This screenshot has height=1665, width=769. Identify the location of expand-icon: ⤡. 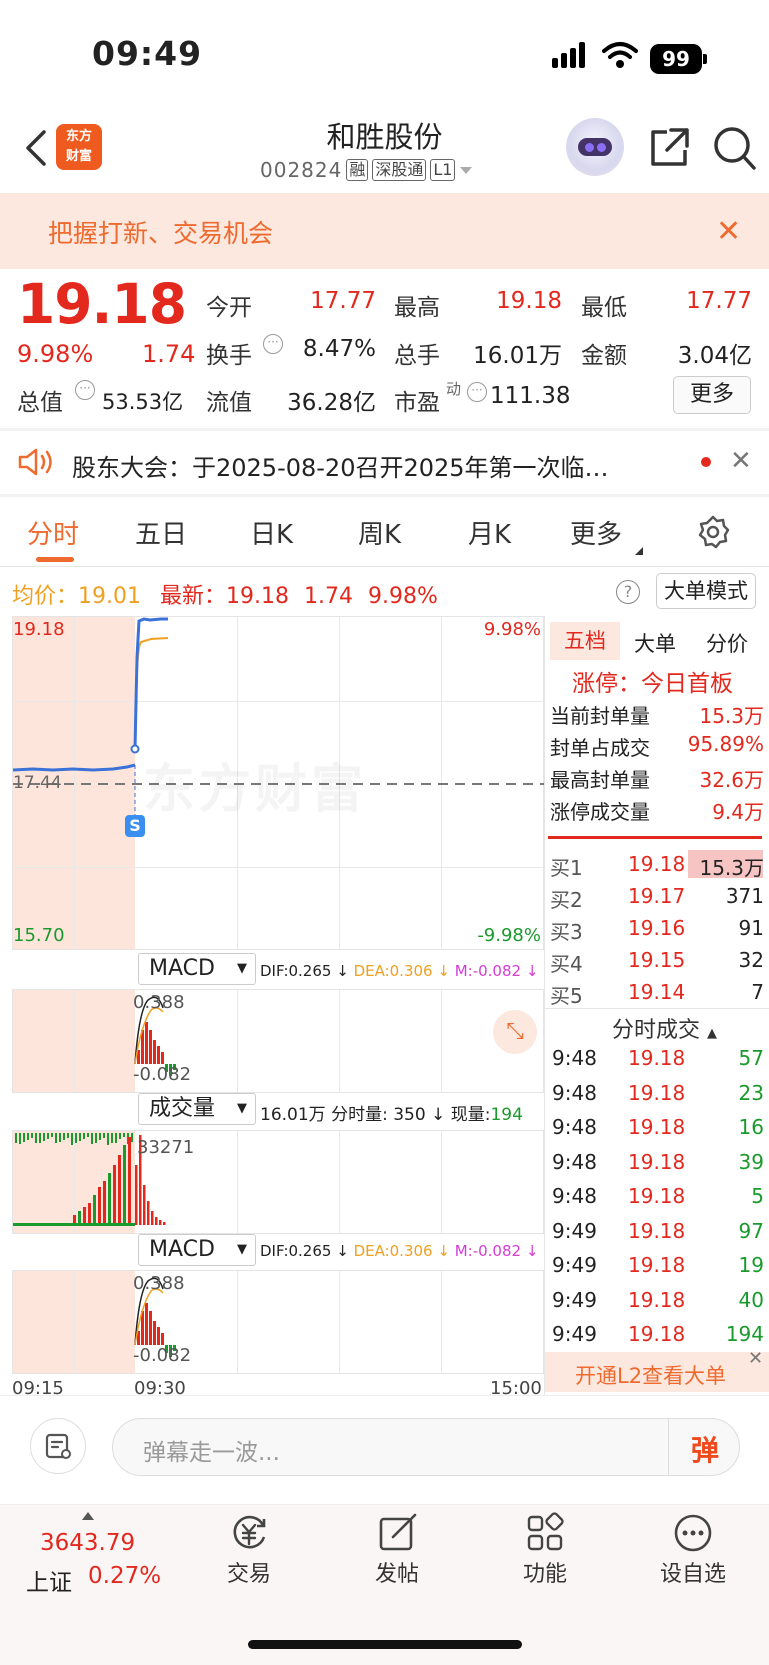
(515, 1032).